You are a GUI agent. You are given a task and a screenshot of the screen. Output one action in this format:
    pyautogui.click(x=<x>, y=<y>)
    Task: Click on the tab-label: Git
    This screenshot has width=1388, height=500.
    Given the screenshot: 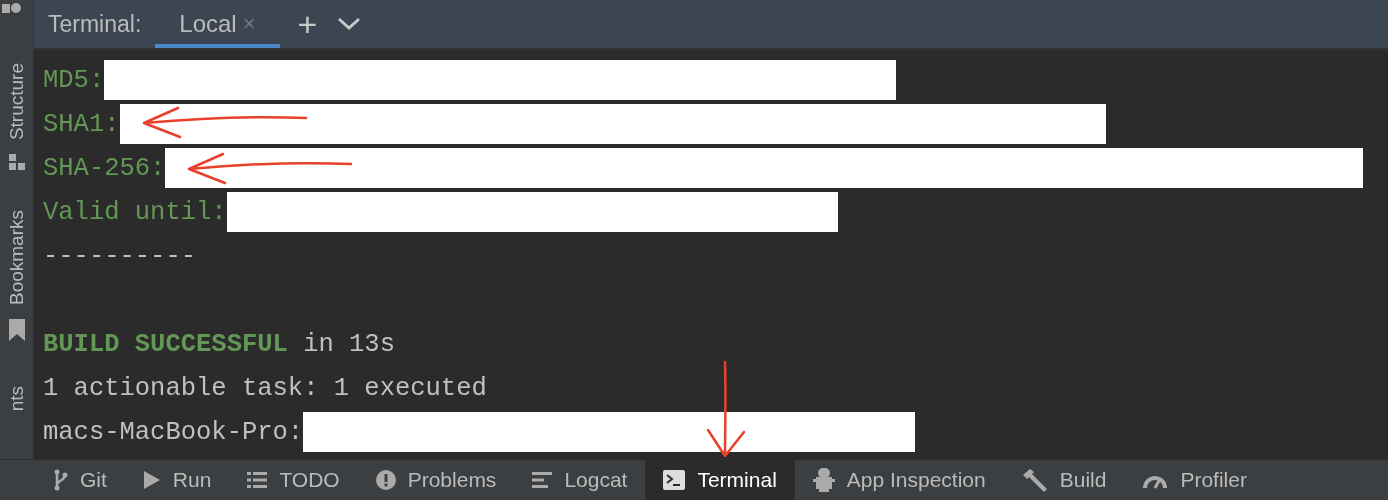 What is the action you would take?
    pyautogui.click(x=93, y=480)
    